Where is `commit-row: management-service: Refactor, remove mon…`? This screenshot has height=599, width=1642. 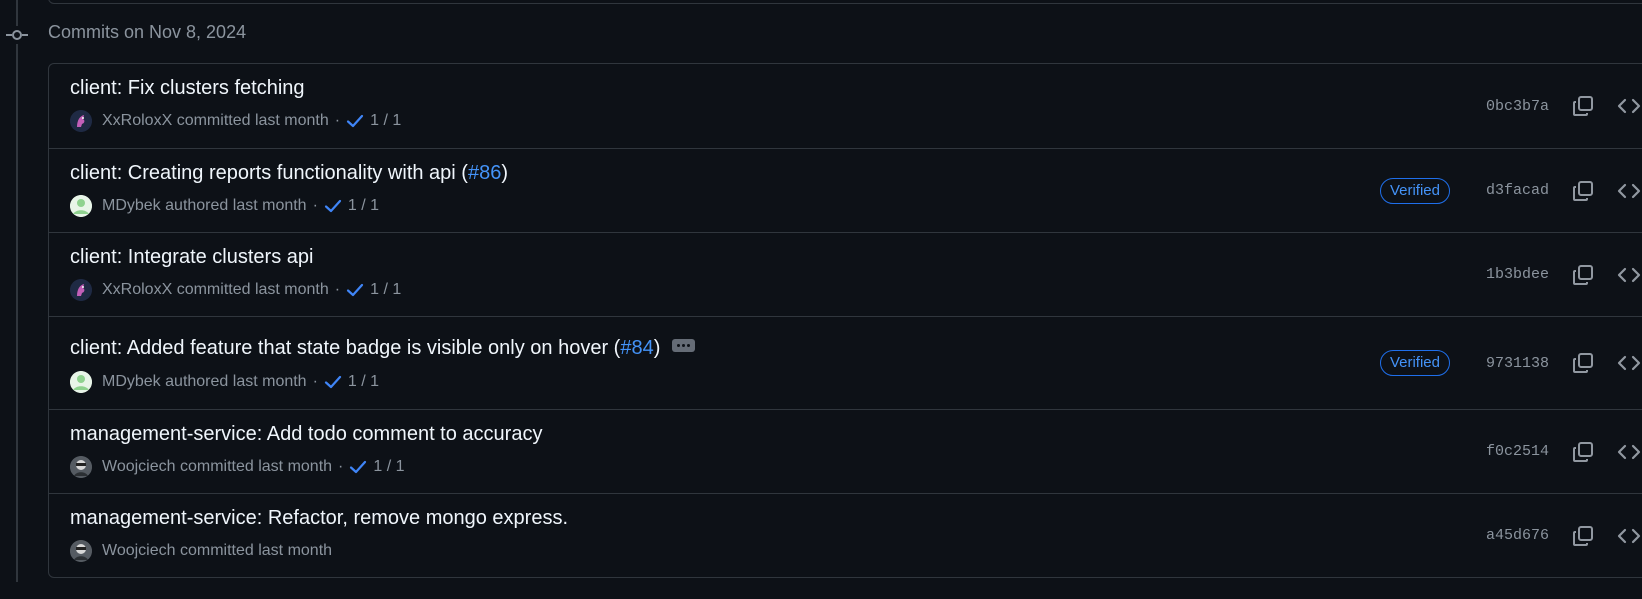 commit-row: management-service: Refactor, remove mon… is located at coordinates (845, 535).